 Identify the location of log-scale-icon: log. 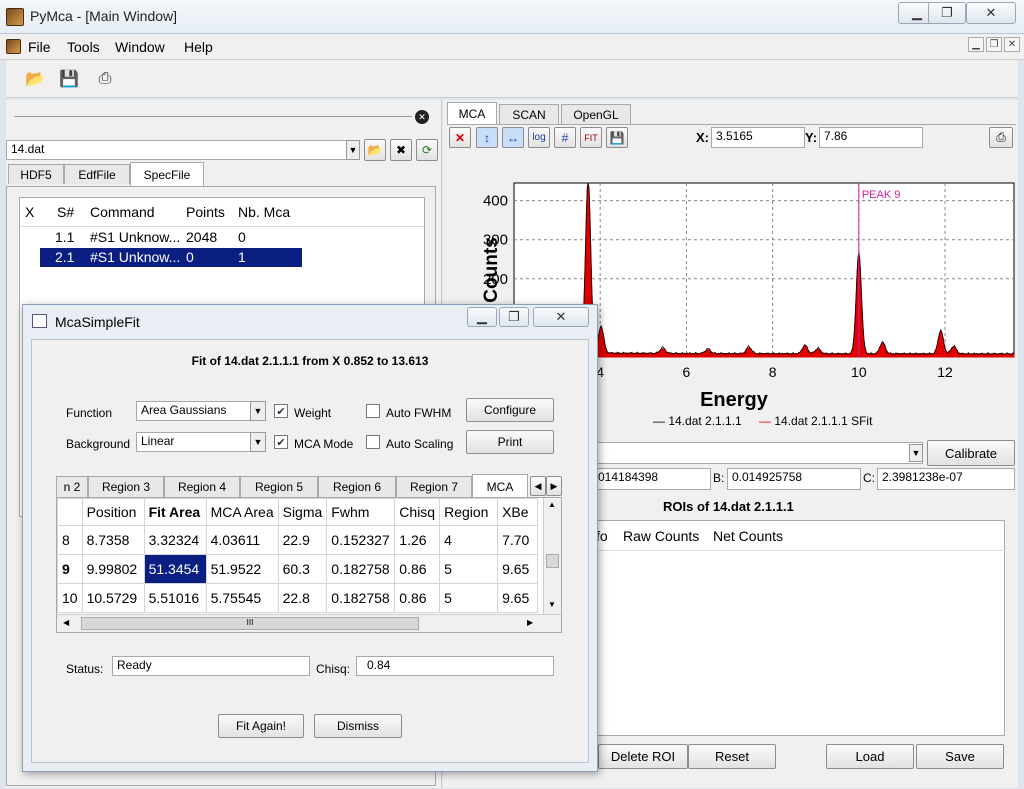
(539, 137).